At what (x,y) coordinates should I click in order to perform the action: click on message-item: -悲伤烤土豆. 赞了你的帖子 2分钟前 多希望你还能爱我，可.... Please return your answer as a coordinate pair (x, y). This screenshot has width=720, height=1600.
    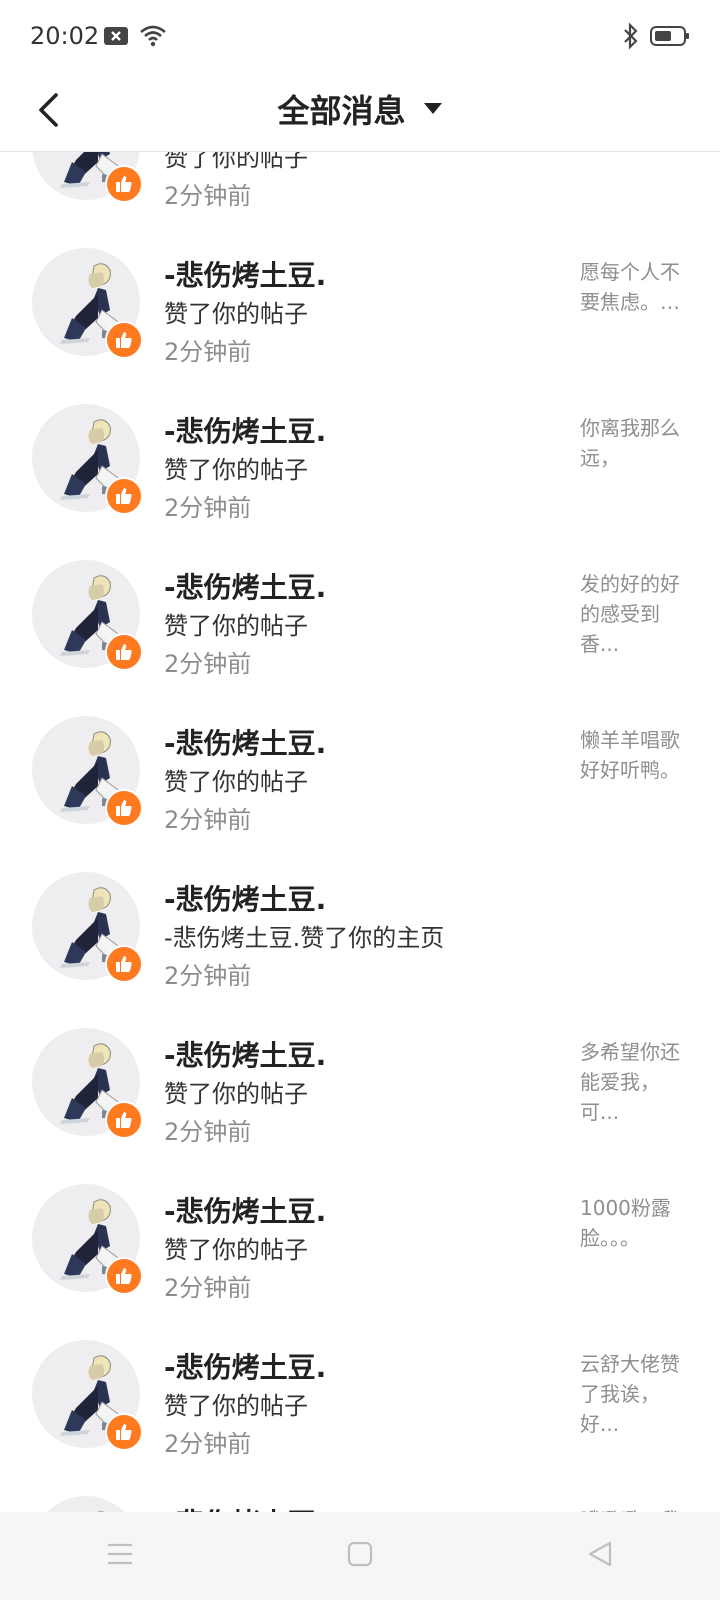
    Looking at the image, I should click on (360, 1068).